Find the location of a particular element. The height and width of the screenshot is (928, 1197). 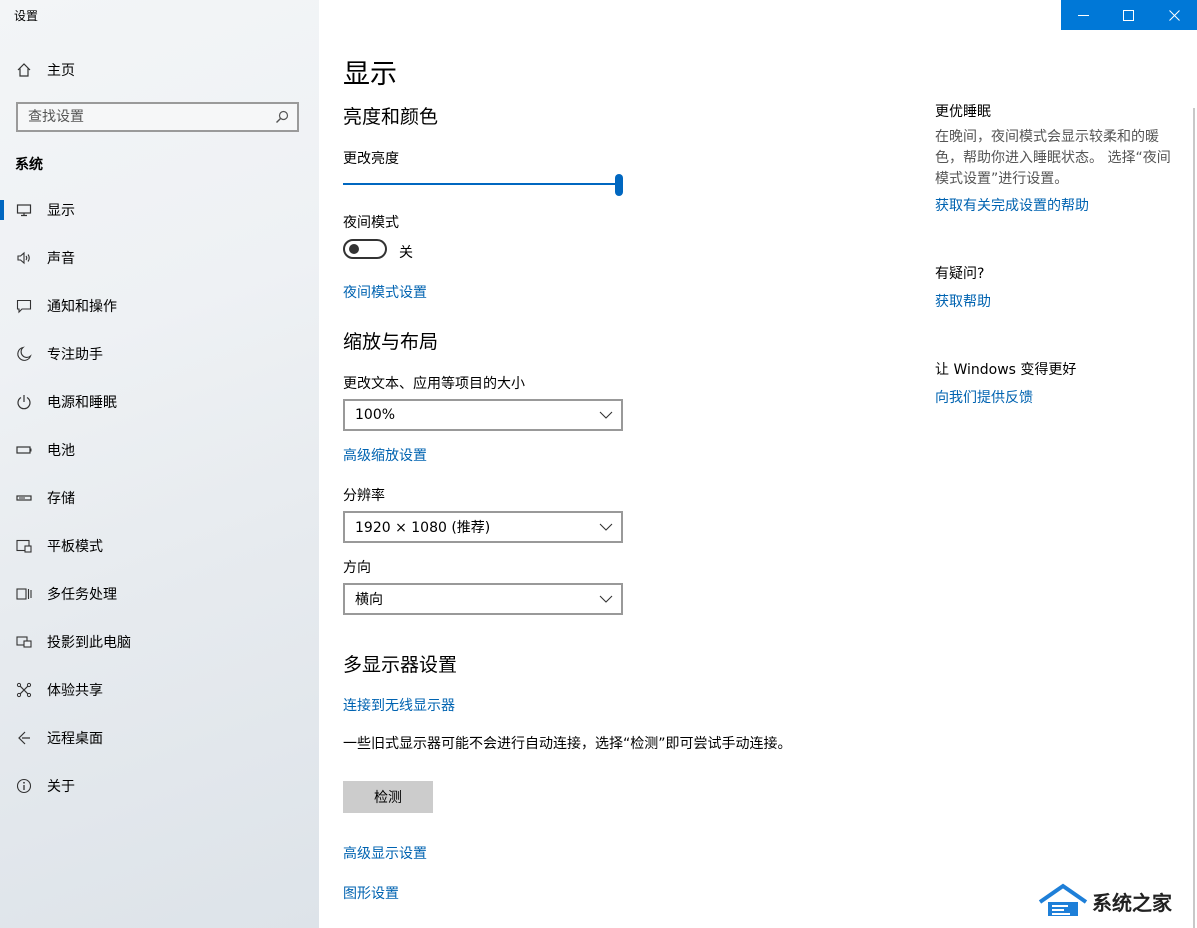

detect-button: 检测 is located at coordinates (388, 797).